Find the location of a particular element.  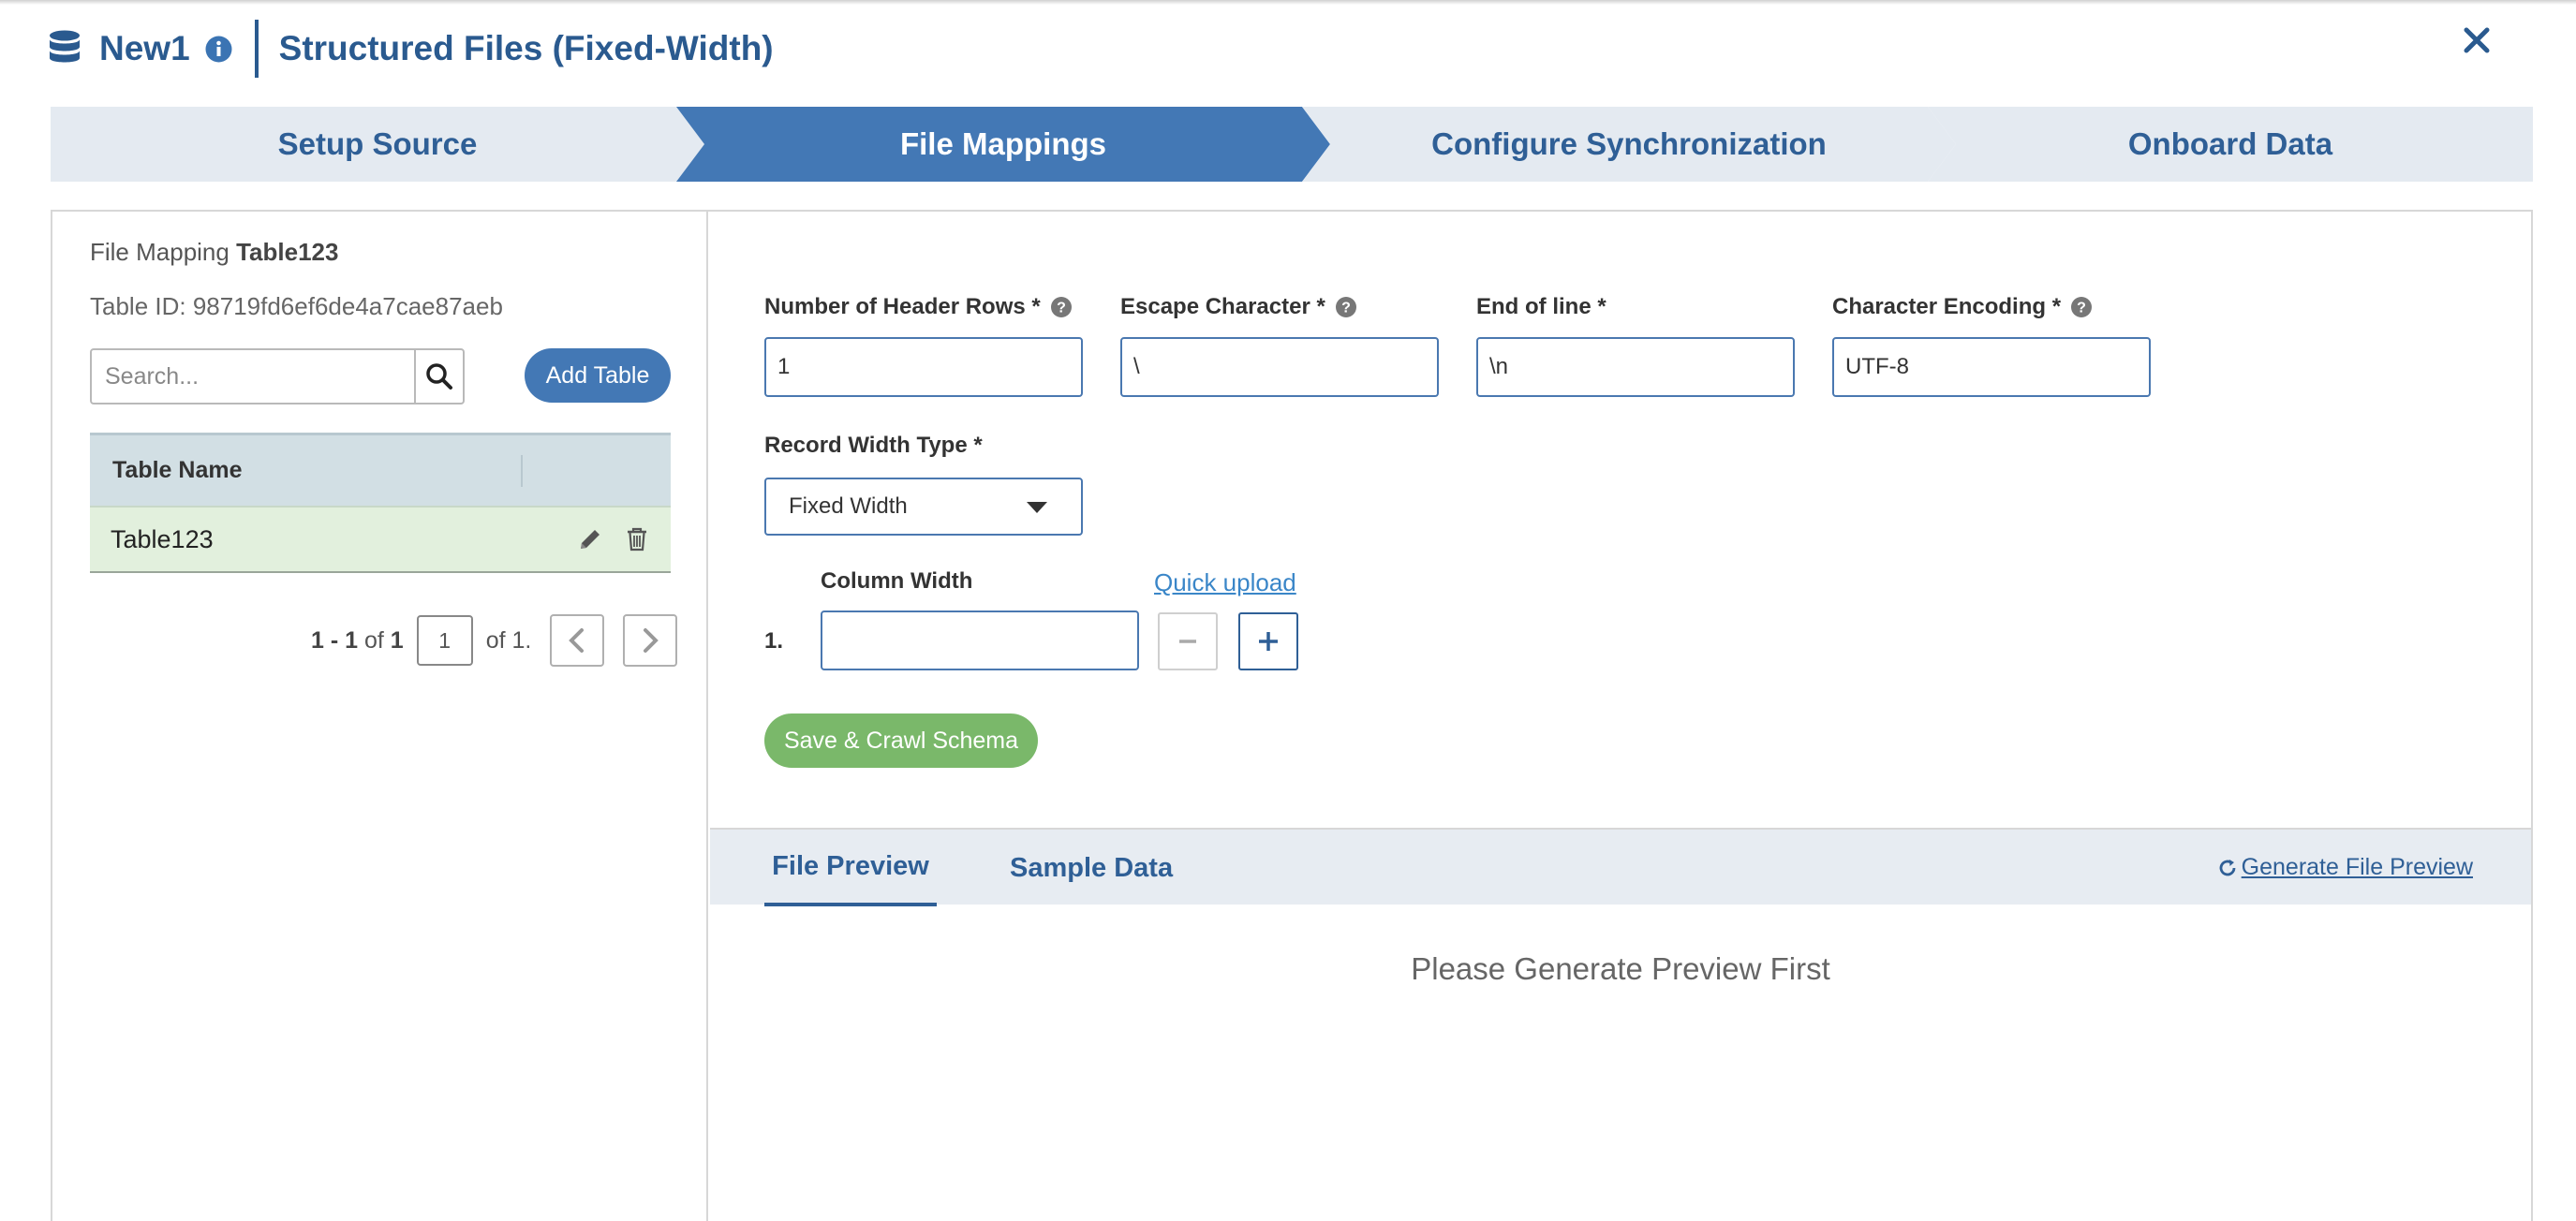

column-width-label: Column Width is located at coordinates (897, 581).